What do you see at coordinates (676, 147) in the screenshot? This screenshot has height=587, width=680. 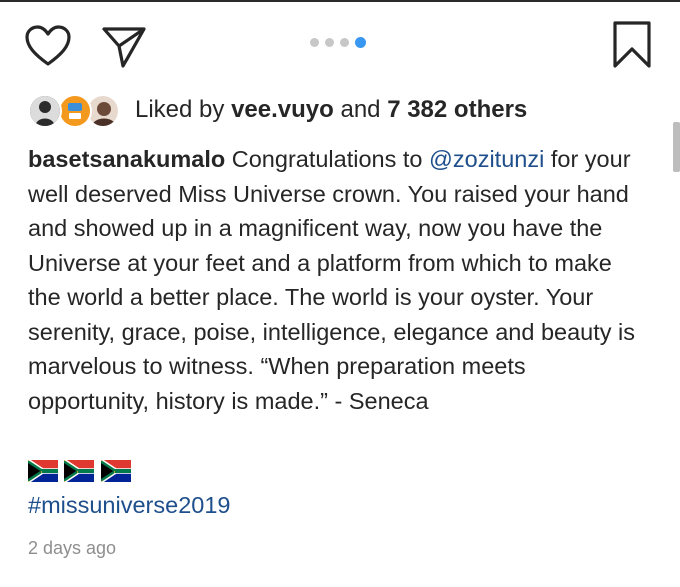 I see `scrollbar` at bounding box center [676, 147].